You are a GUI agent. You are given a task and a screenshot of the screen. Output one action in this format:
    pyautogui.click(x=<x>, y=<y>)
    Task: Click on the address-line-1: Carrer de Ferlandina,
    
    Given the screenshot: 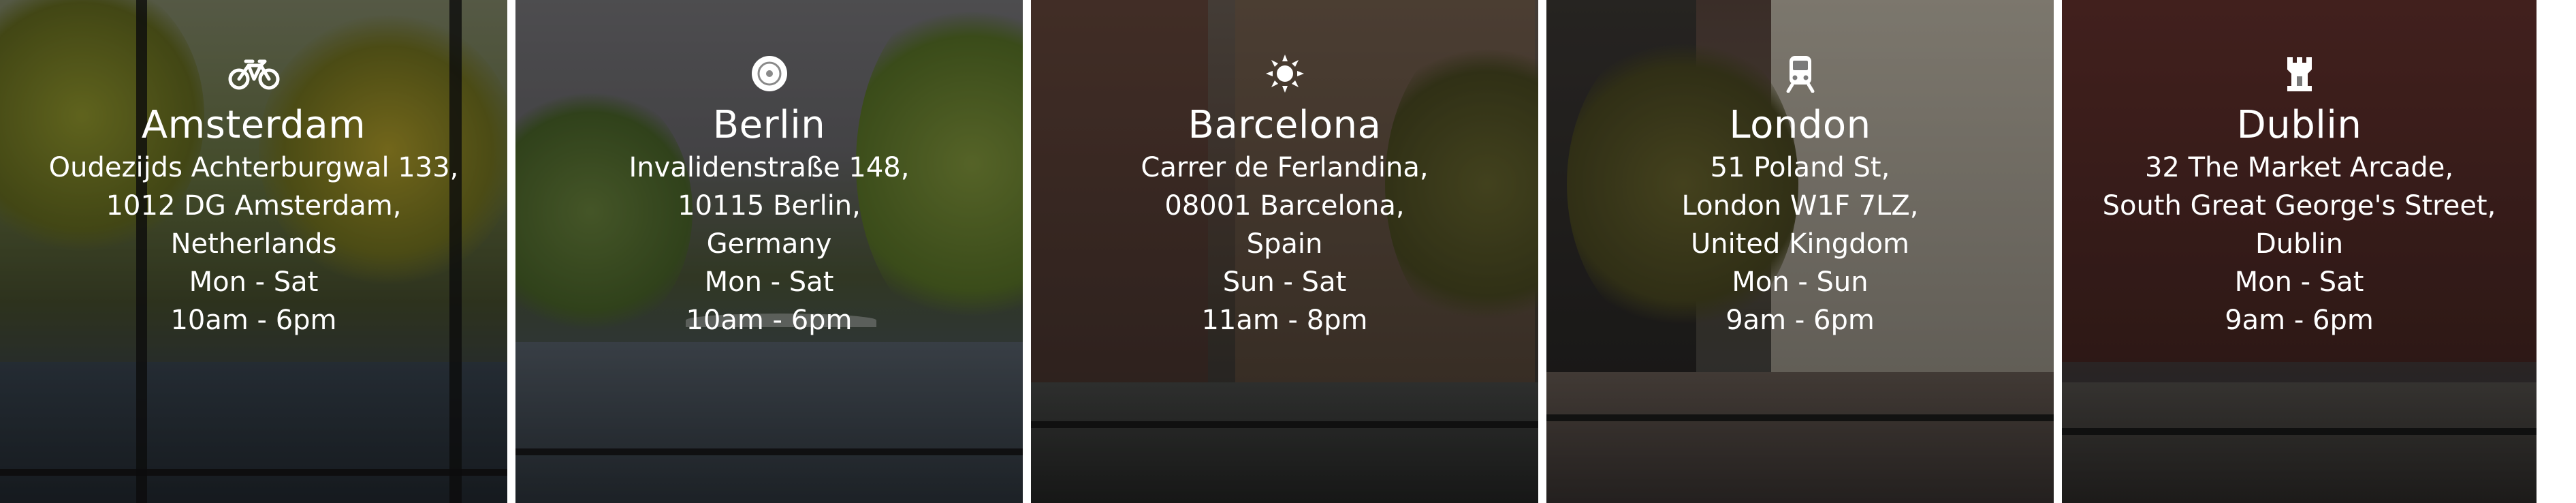 What is the action you would take?
    pyautogui.click(x=1285, y=167)
    